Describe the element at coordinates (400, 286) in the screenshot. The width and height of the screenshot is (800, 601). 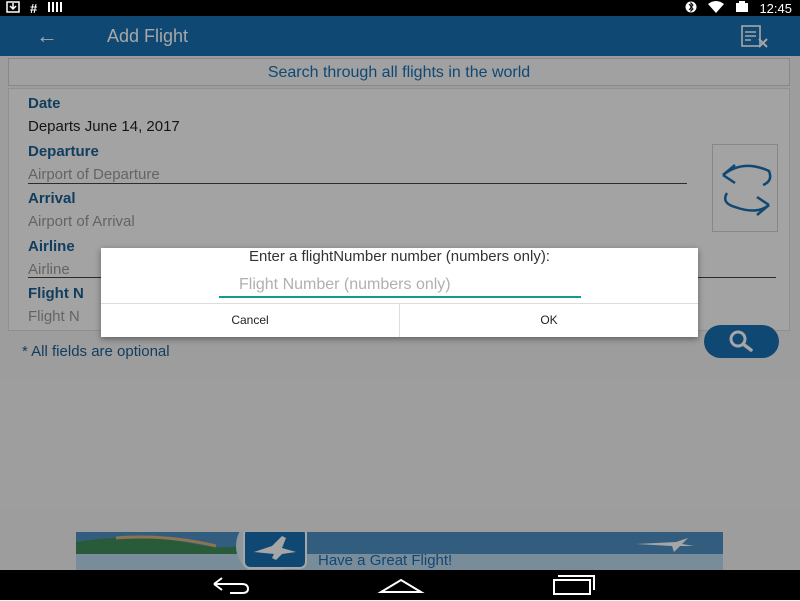
I see `flight-number-input` at that location.